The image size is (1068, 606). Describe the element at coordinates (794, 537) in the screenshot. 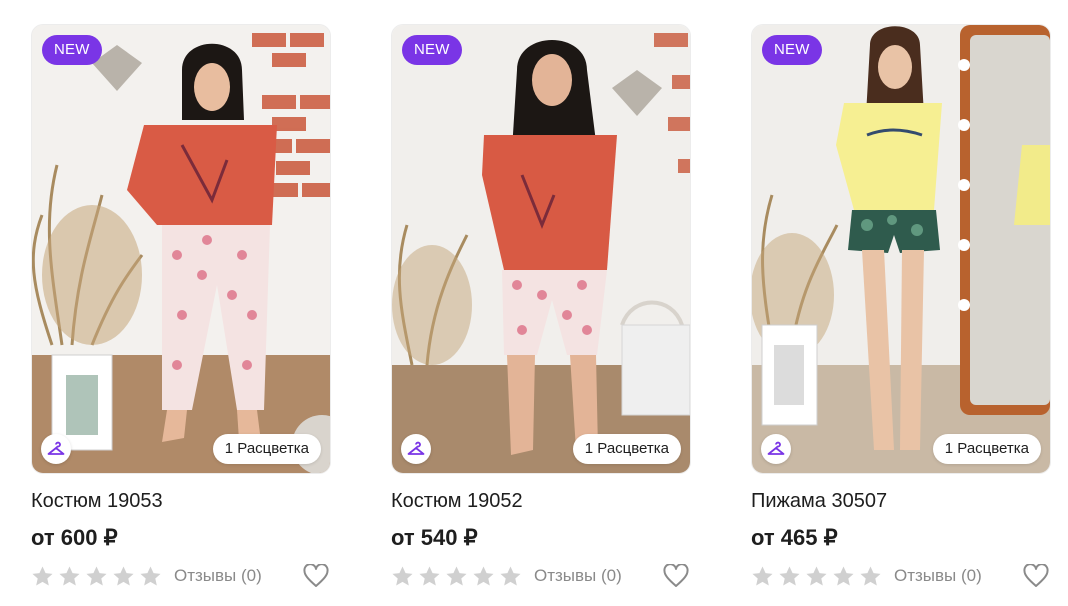

I see `product-price: от 465 ₽` at that location.